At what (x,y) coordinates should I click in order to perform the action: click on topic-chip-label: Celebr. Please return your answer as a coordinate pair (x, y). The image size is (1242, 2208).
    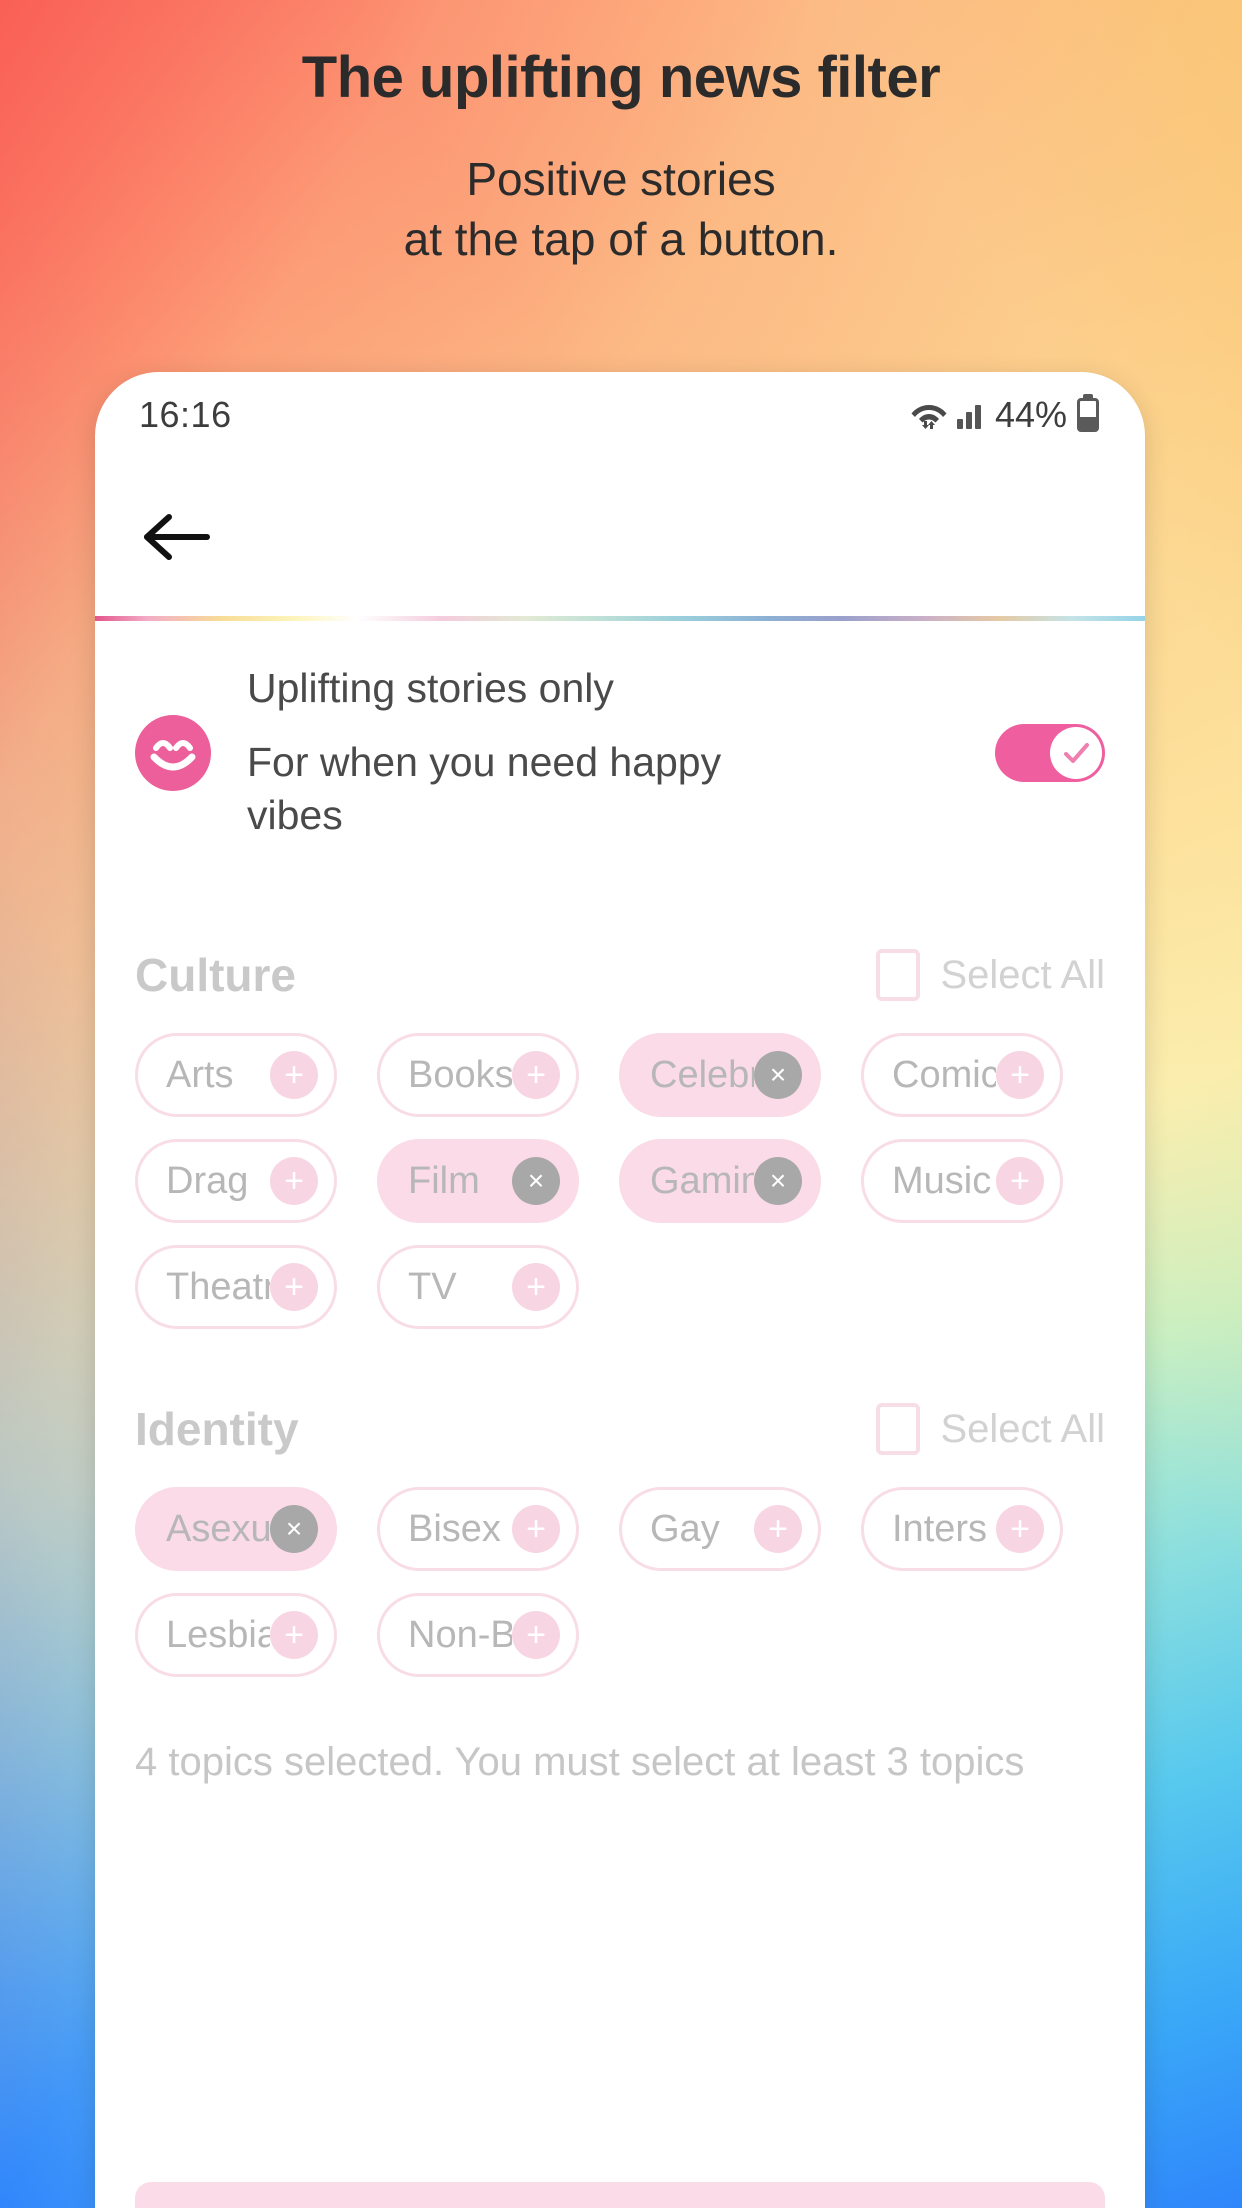
    Looking at the image, I should click on (702, 1074).